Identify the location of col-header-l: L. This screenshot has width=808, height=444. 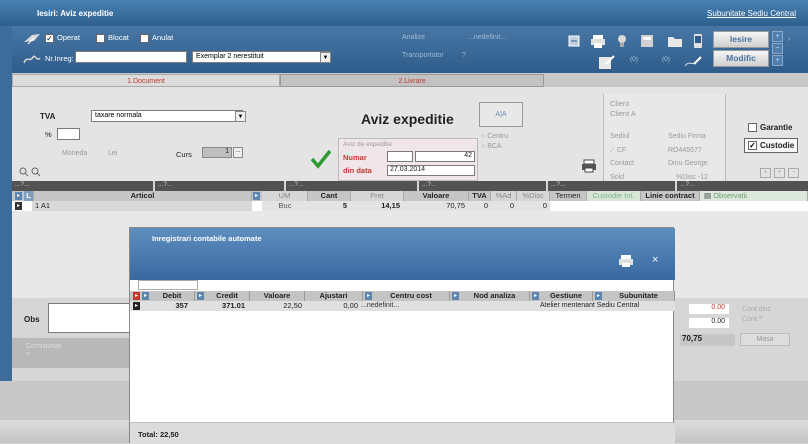
(29, 196).